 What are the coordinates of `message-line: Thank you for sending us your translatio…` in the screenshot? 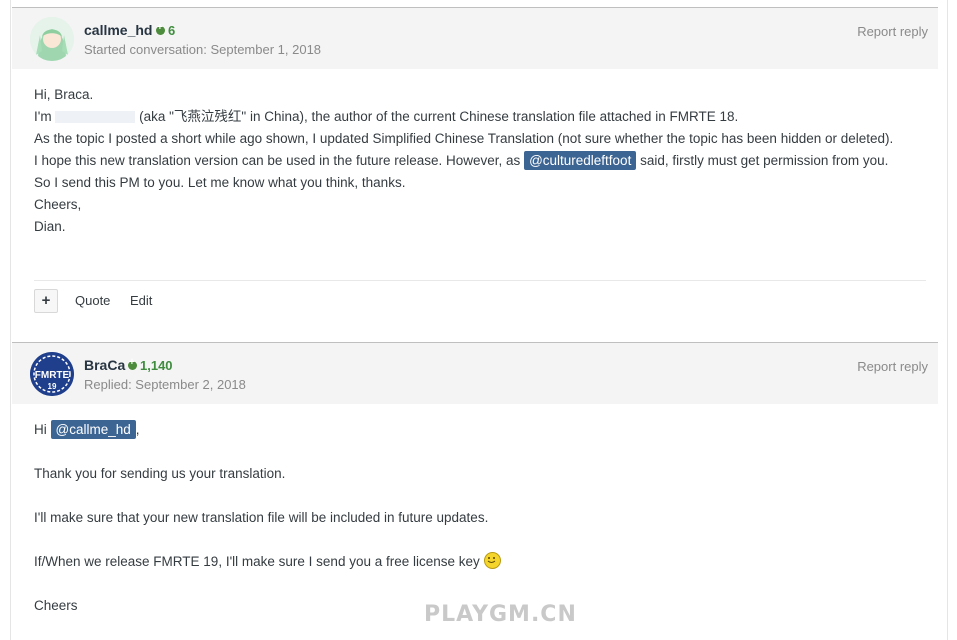 It's located at (160, 473).